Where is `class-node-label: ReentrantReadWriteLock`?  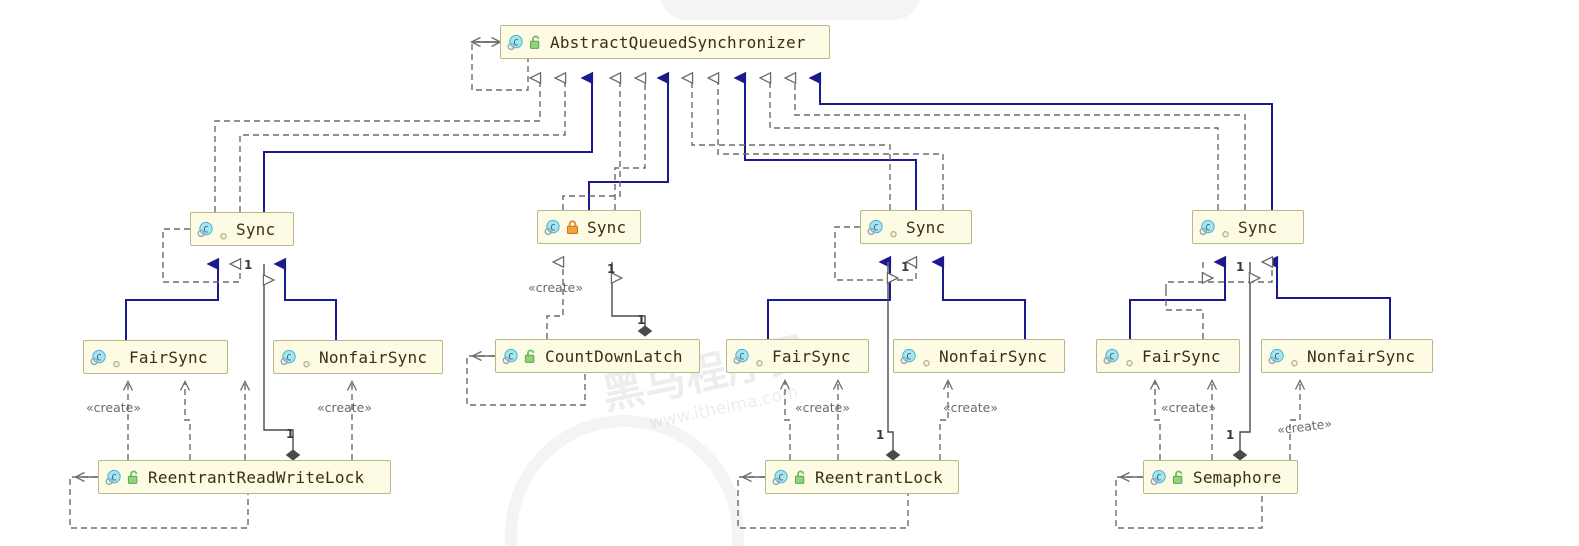
class-node-label: ReentrantReadWriteLock is located at coordinates (256, 477).